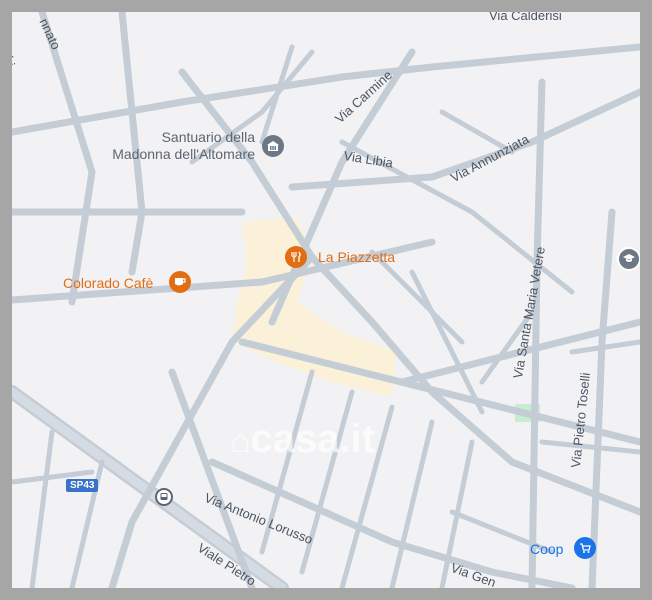  What do you see at coordinates (313, 439) in the screenshot?
I see `watermark-text: casa.it` at bounding box center [313, 439].